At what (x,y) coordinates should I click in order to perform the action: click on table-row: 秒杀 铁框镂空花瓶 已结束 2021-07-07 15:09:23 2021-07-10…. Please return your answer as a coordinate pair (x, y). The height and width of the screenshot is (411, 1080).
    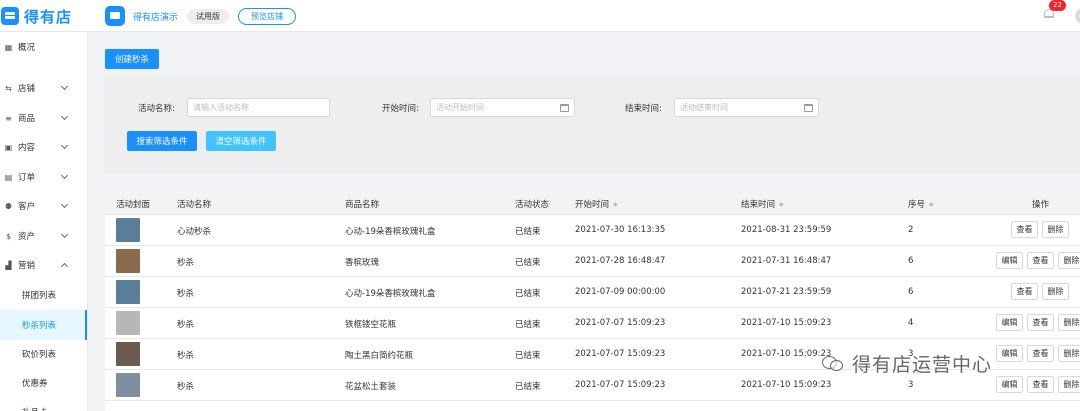
    Looking at the image, I should click on (592, 323).